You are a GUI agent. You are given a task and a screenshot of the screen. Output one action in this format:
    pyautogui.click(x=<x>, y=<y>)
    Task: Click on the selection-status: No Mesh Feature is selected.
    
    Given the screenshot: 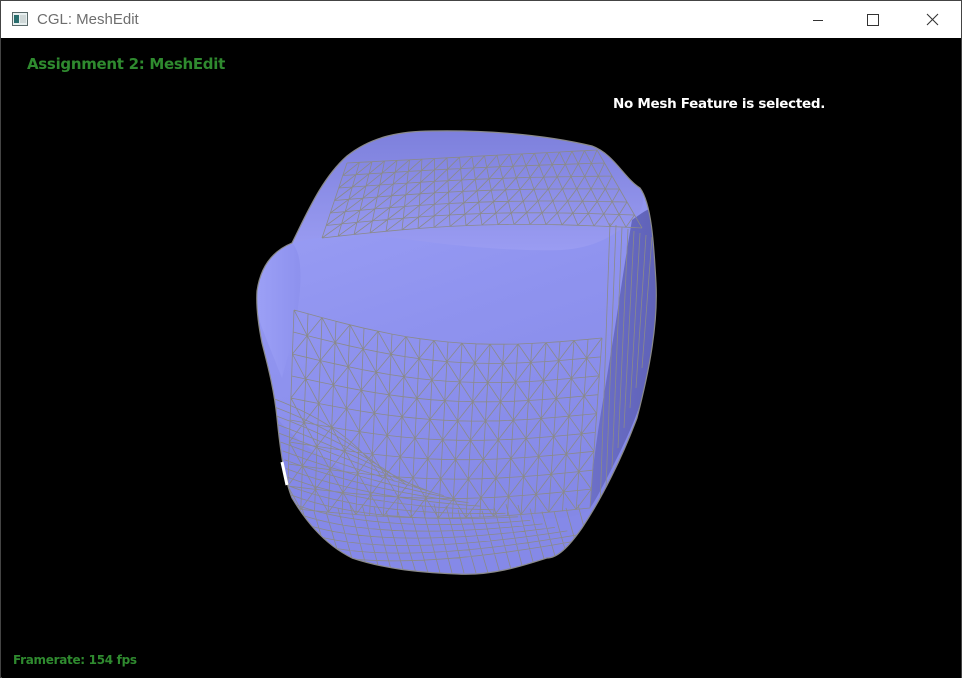 What is the action you would take?
    pyautogui.click(x=719, y=104)
    